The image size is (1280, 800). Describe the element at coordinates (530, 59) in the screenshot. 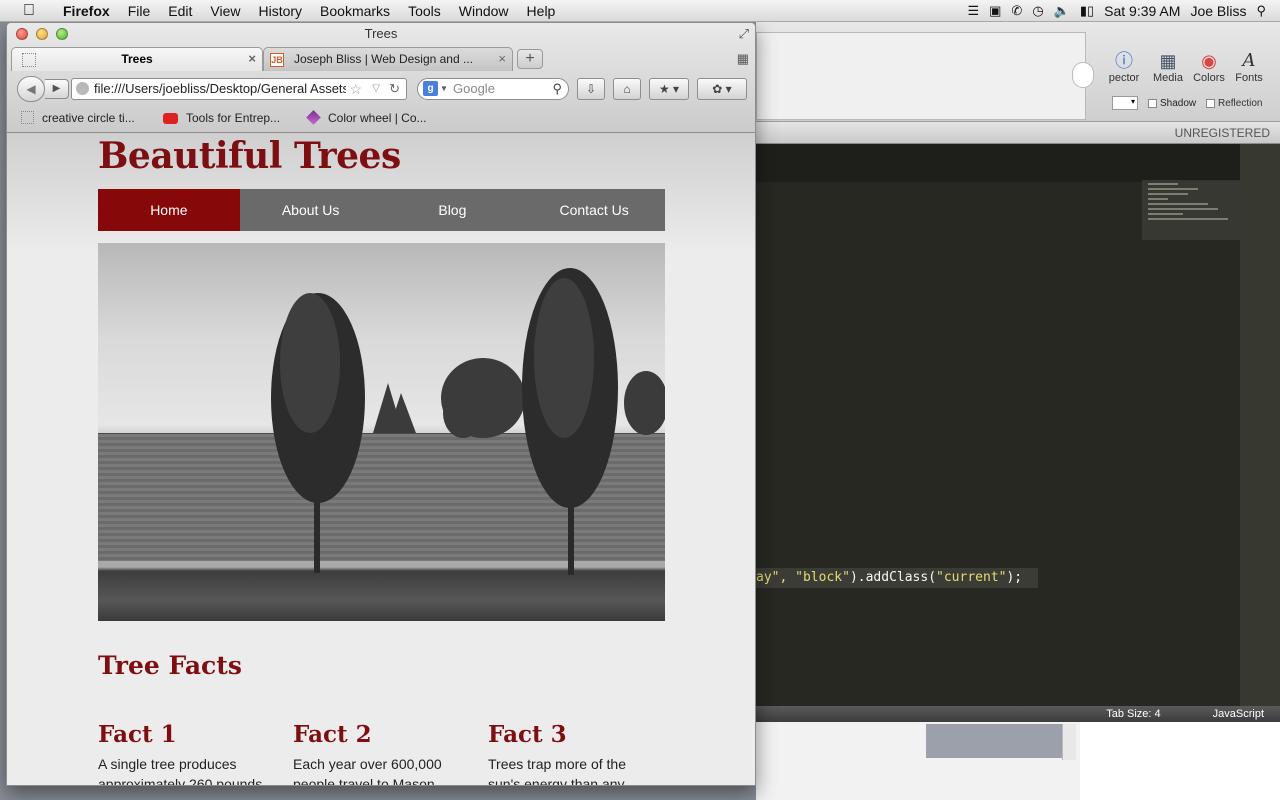

I see `new-tab-button: +` at that location.